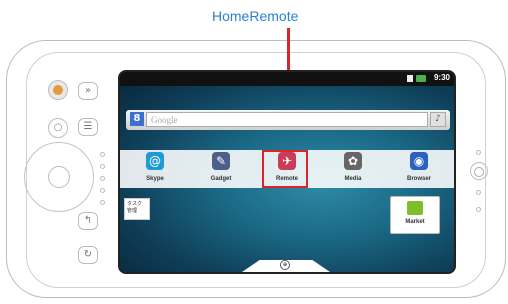  What do you see at coordinates (255, 16) in the screenshot?
I see `callout-label: HomeRemote` at bounding box center [255, 16].